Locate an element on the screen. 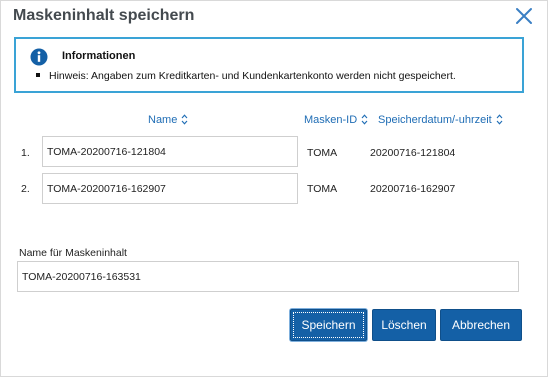 The height and width of the screenshot is (377, 548). row-index: 2. is located at coordinates (25, 189).